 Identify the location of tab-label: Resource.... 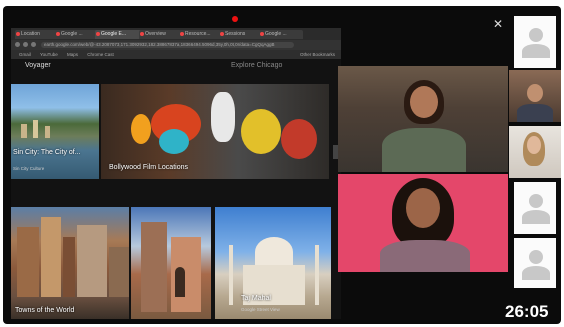
(198, 34).